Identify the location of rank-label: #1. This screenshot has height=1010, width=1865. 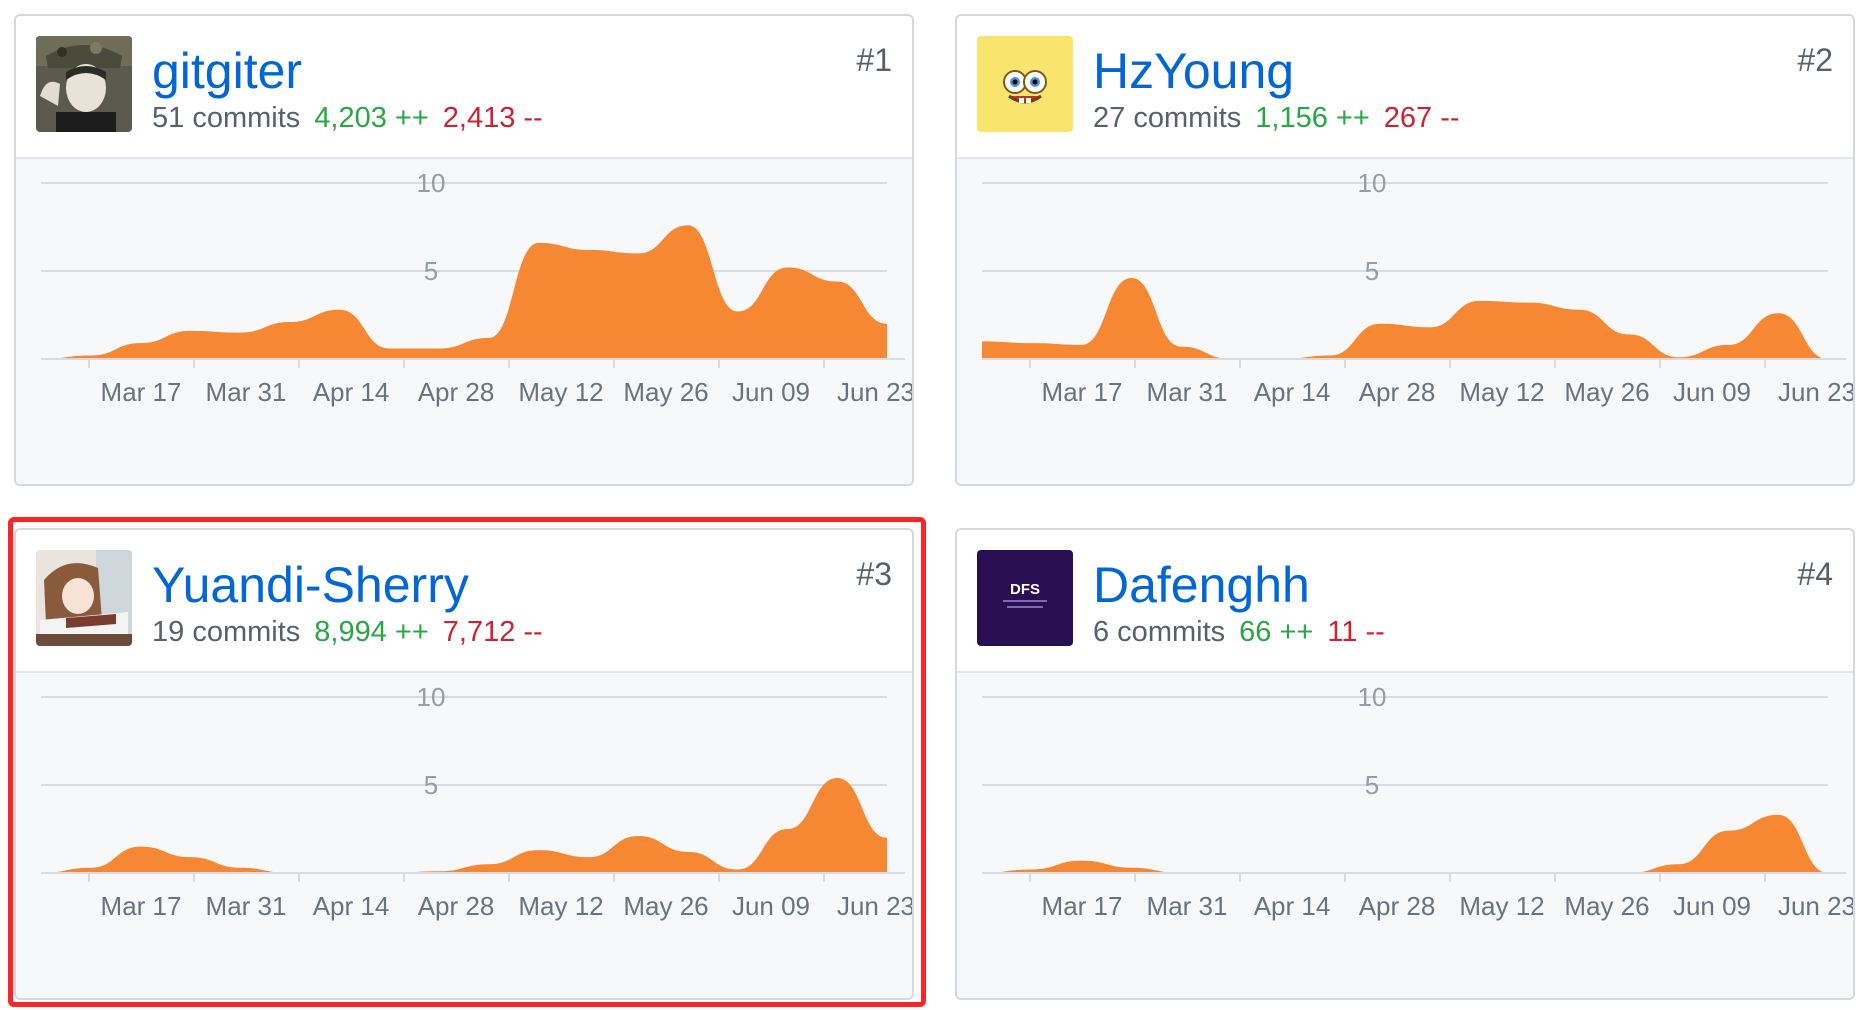
(874, 60).